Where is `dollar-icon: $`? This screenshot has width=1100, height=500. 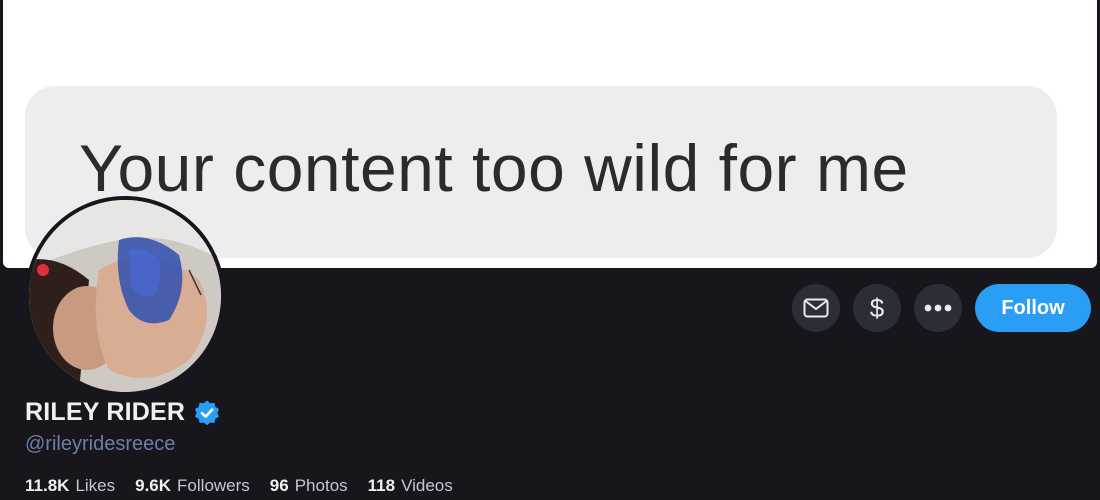
dollar-icon: $ is located at coordinates (877, 307).